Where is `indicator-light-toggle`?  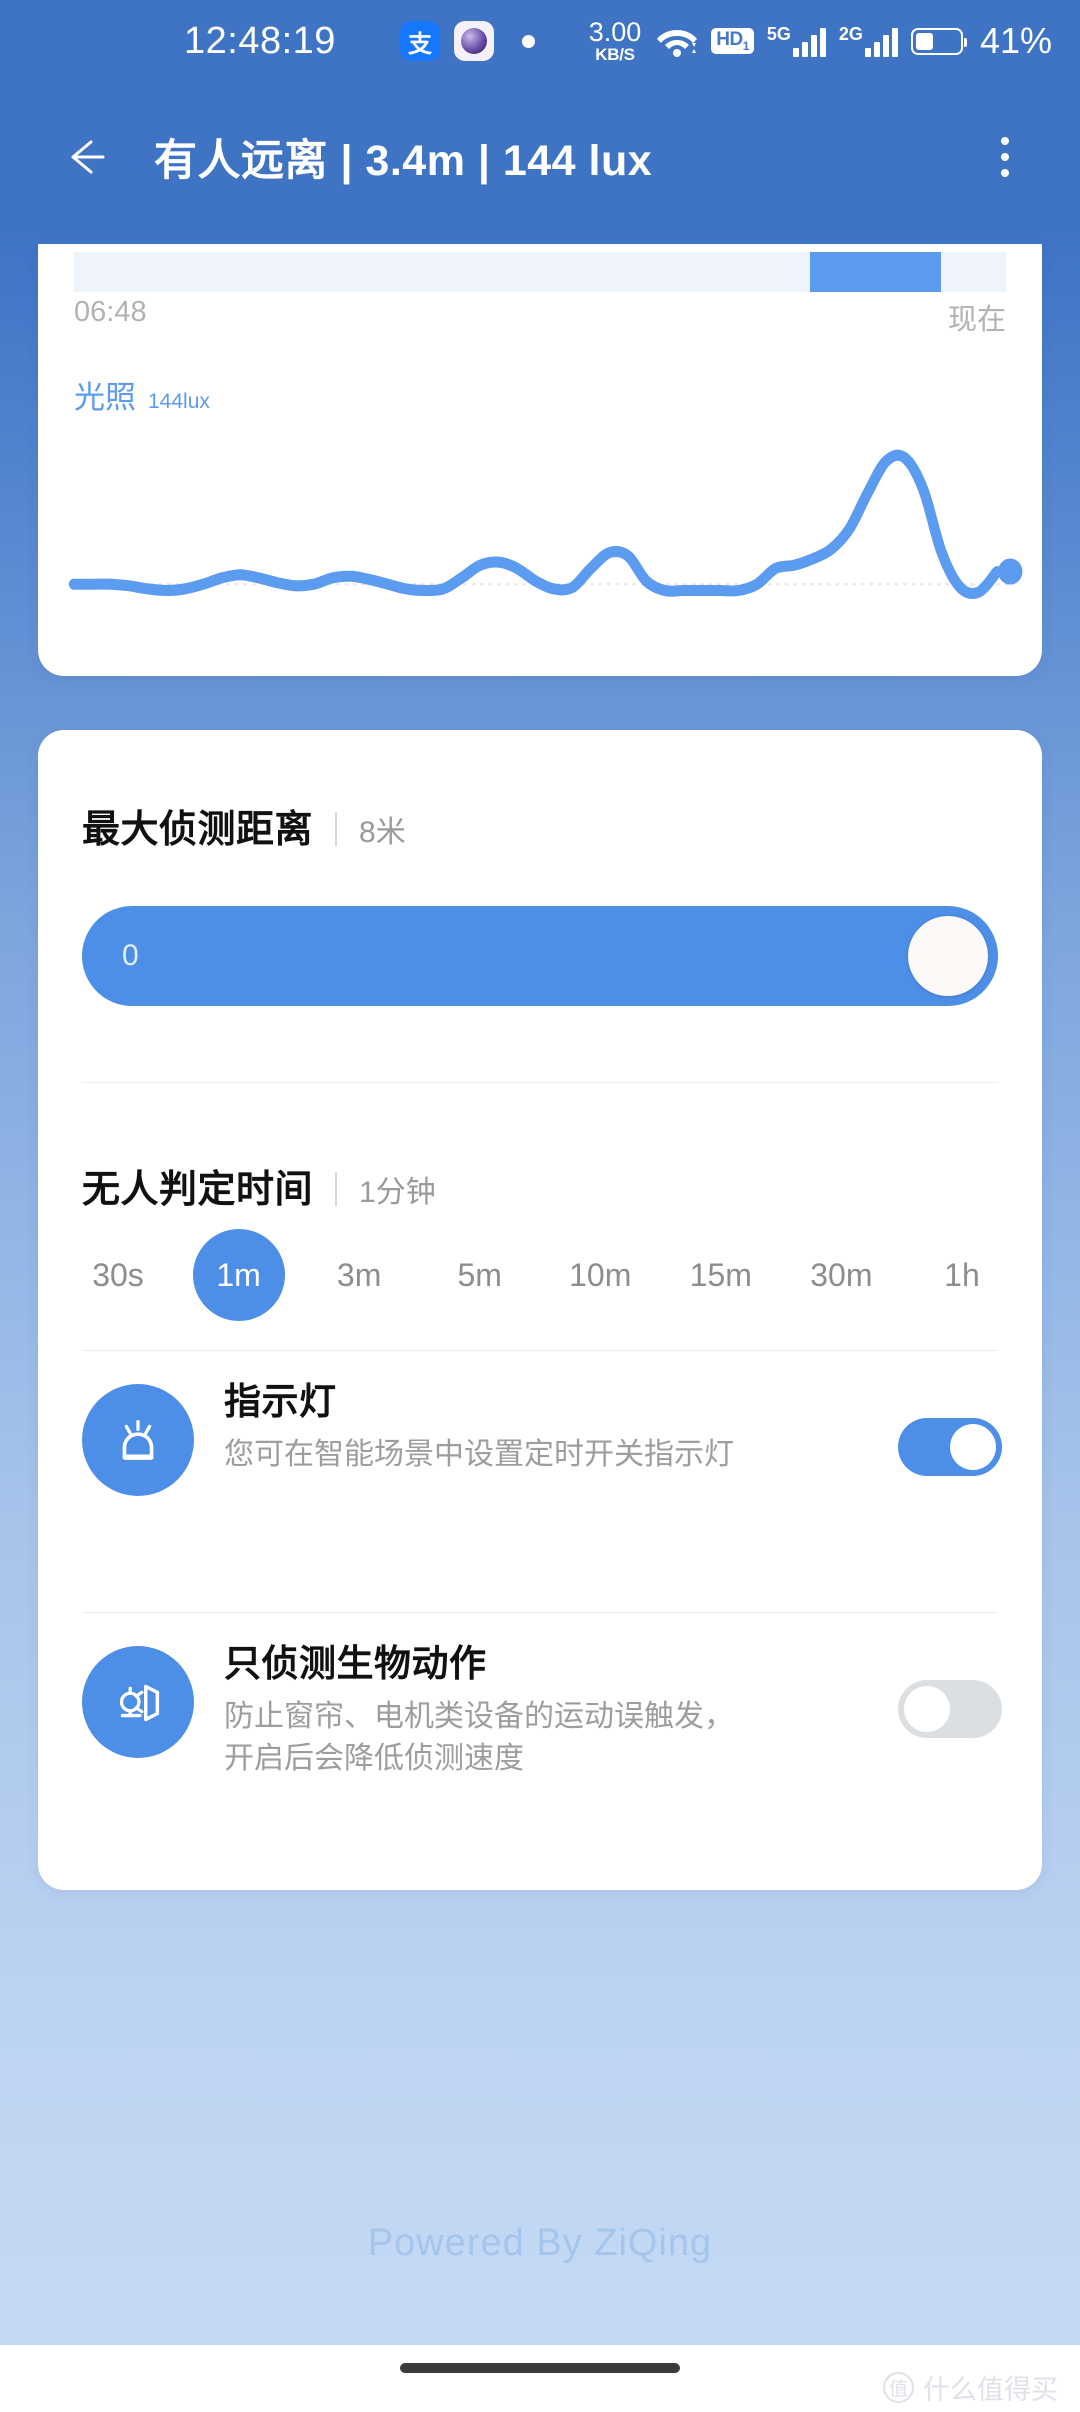
indicator-light-toggle is located at coordinates (950, 1447).